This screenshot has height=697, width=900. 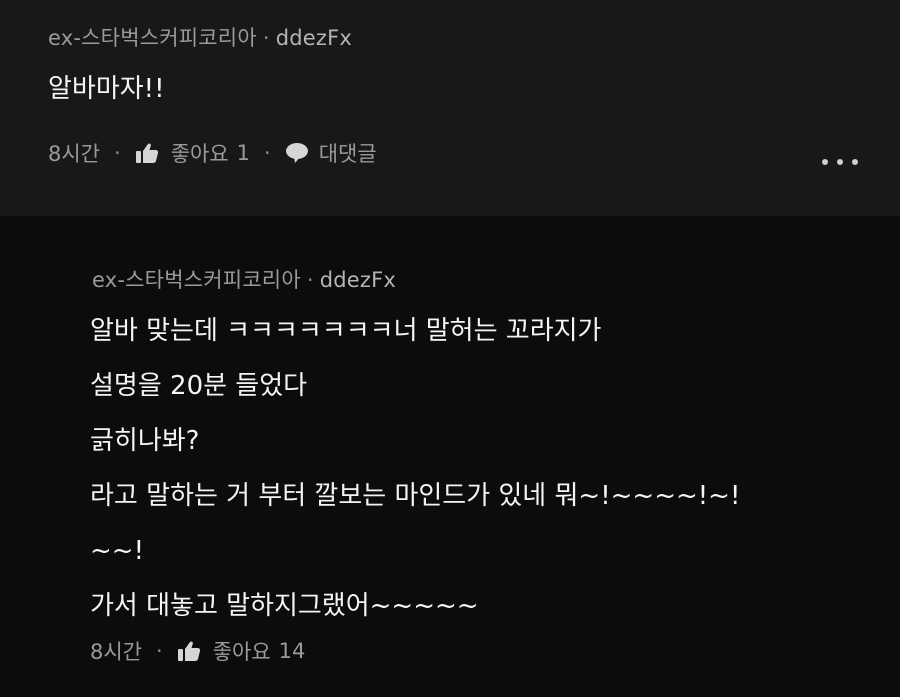 I want to click on like-button: 좋아요 1, so click(x=192, y=153).